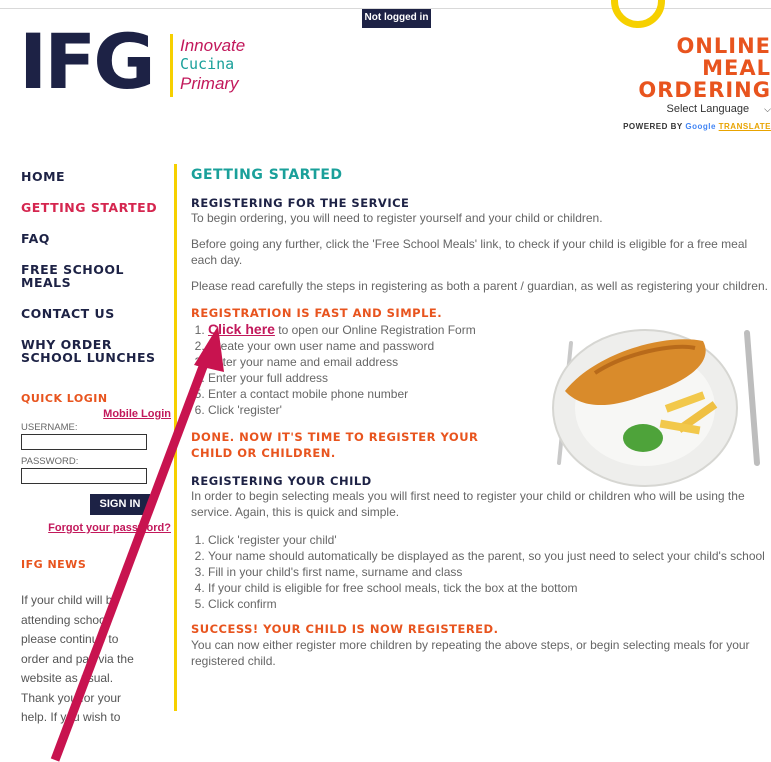 Image resolution: width=771 pixels, height=762 pixels. Describe the element at coordinates (49, 427) in the screenshot. I see `username-label: USERNAME:` at that location.